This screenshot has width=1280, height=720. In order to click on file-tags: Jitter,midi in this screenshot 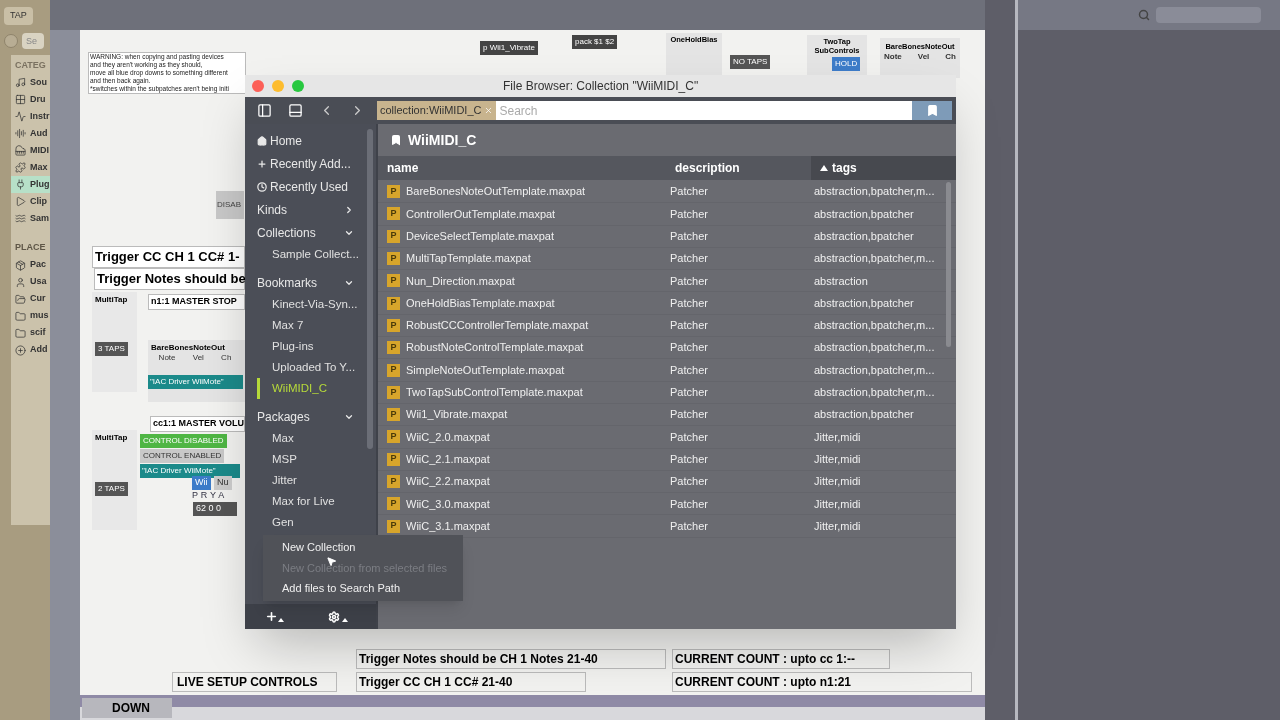, I will do `click(836, 437)`.